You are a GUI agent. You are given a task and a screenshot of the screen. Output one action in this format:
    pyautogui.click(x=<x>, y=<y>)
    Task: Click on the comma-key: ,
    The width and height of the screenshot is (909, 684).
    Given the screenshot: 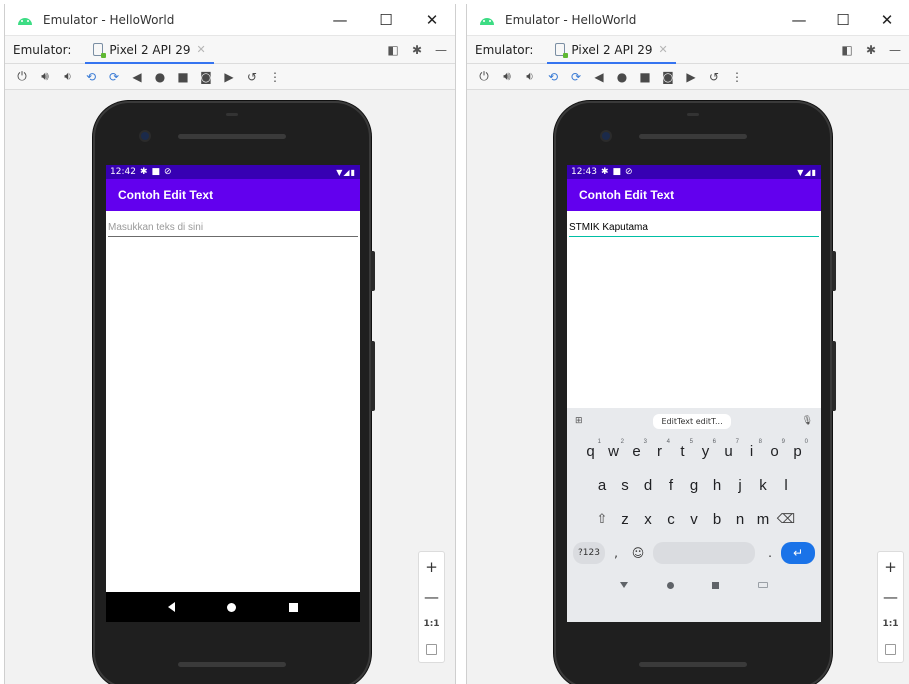 What is the action you would take?
    pyautogui.click(x=616, y=553)
    